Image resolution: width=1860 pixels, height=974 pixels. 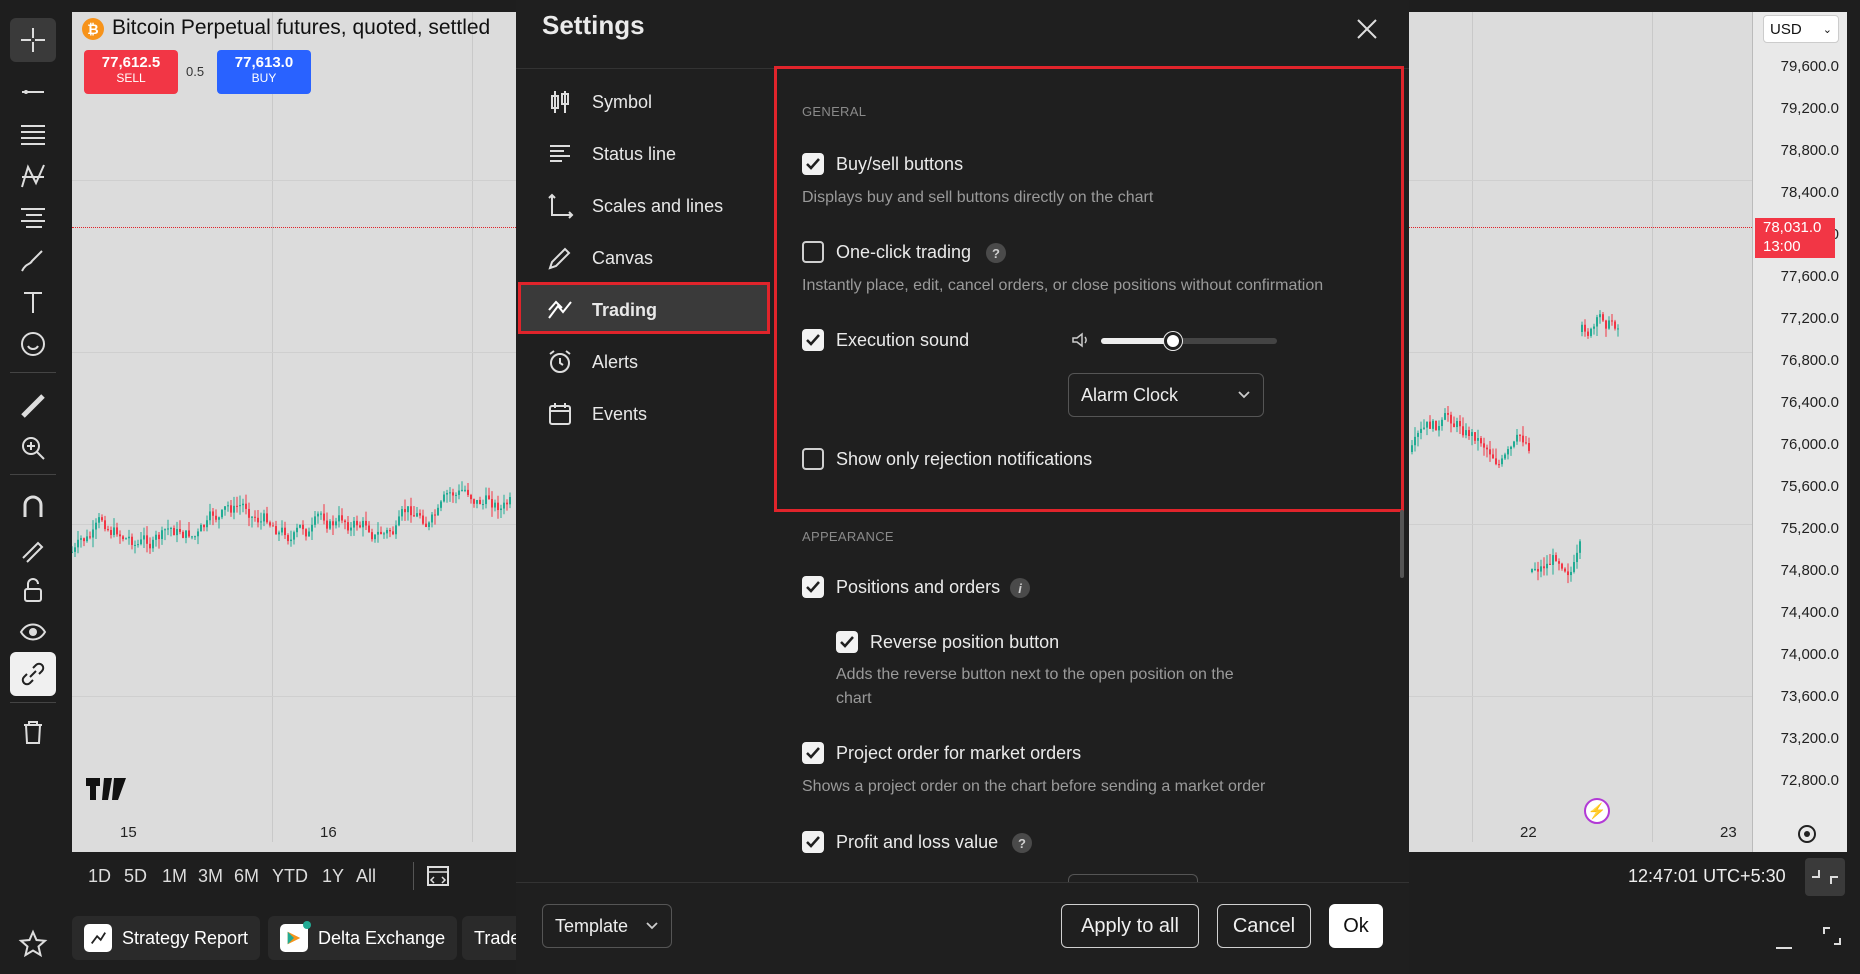 What do you see at coordinates (33, 40) in the screenshot?
I see `crosshair-tool-button` at bounding box center [33, 40].